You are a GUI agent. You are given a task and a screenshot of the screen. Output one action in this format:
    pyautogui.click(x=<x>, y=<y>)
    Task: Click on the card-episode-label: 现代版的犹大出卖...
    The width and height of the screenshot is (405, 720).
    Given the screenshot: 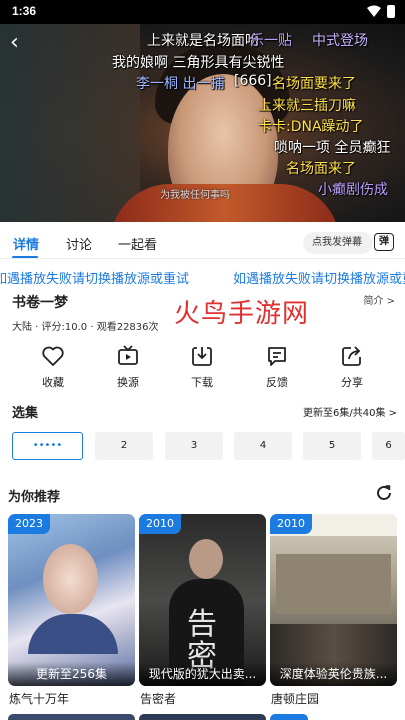 What is the action you would take?
    pyautogui.click(x=202, y=674)
    